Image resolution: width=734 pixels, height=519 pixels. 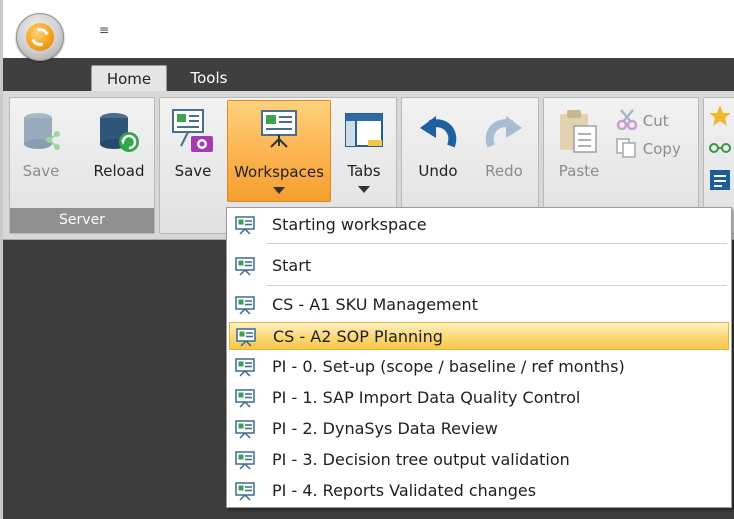 I want to click on menu-item-pi-3: PI - 3. Decision tree output validation, so click(x=479, y=460).